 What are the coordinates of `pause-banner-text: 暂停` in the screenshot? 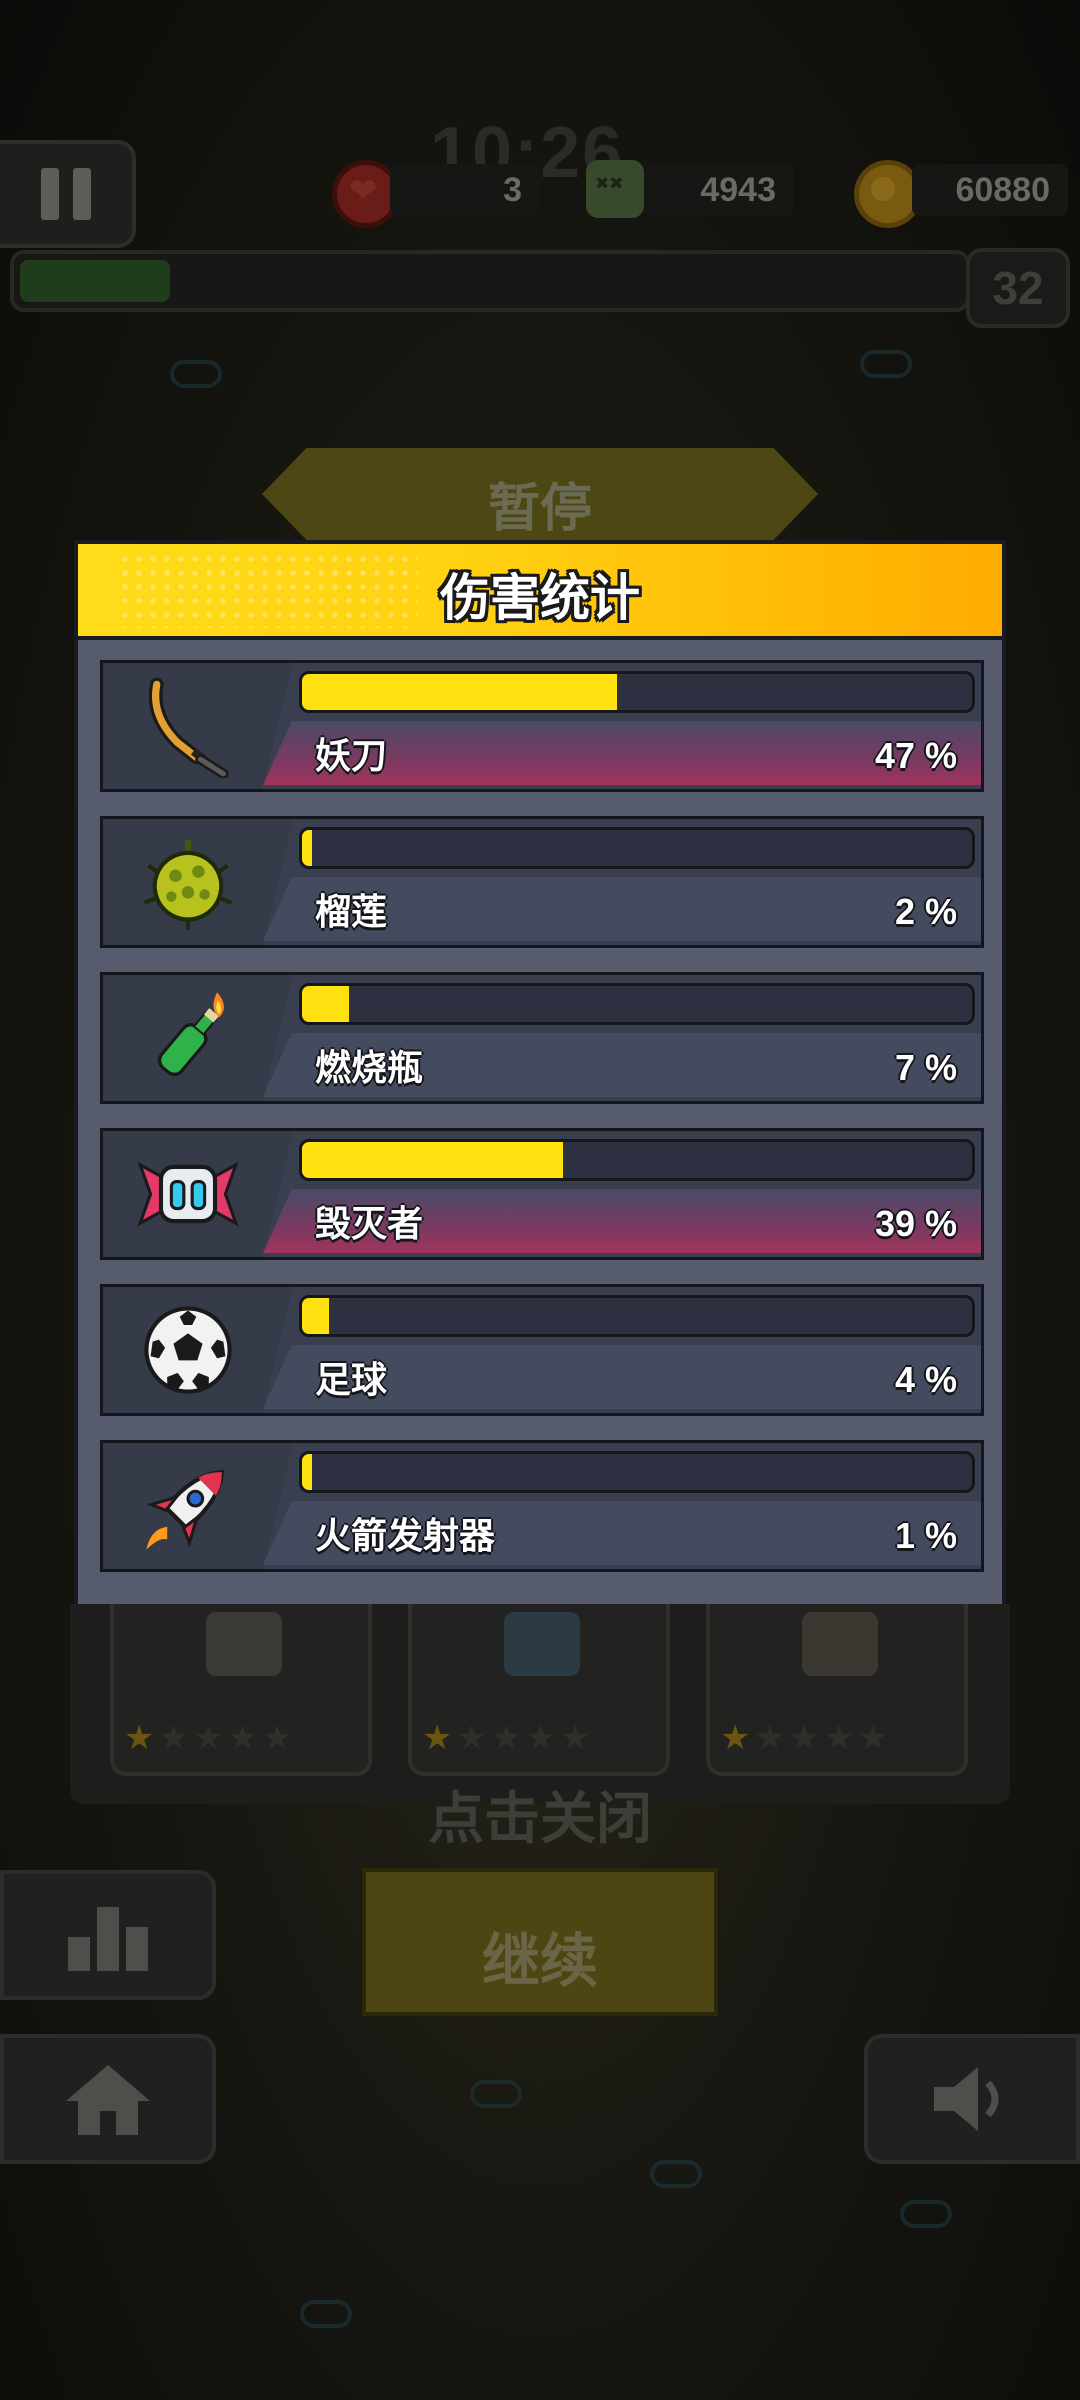 It's located at (539, 509).